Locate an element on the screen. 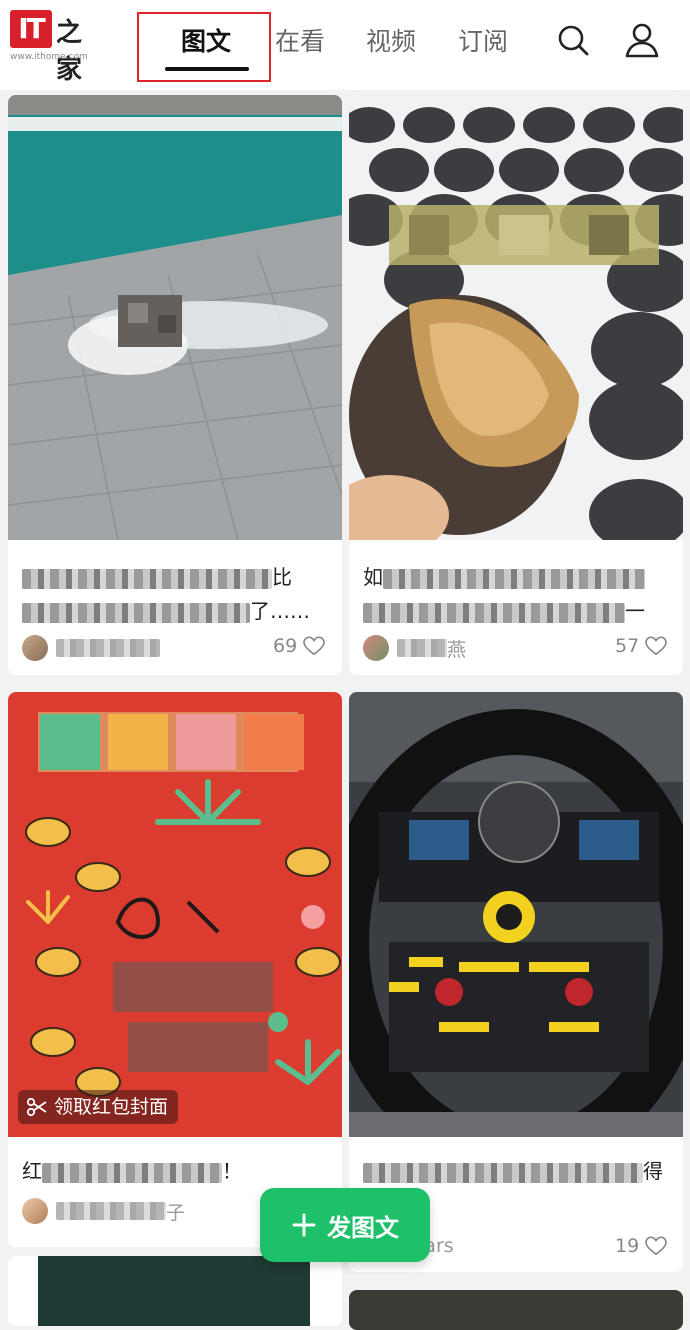 This screenshot has width=690, height=1330. post-title-line: 红！ is located at coordinates (132, 1169).